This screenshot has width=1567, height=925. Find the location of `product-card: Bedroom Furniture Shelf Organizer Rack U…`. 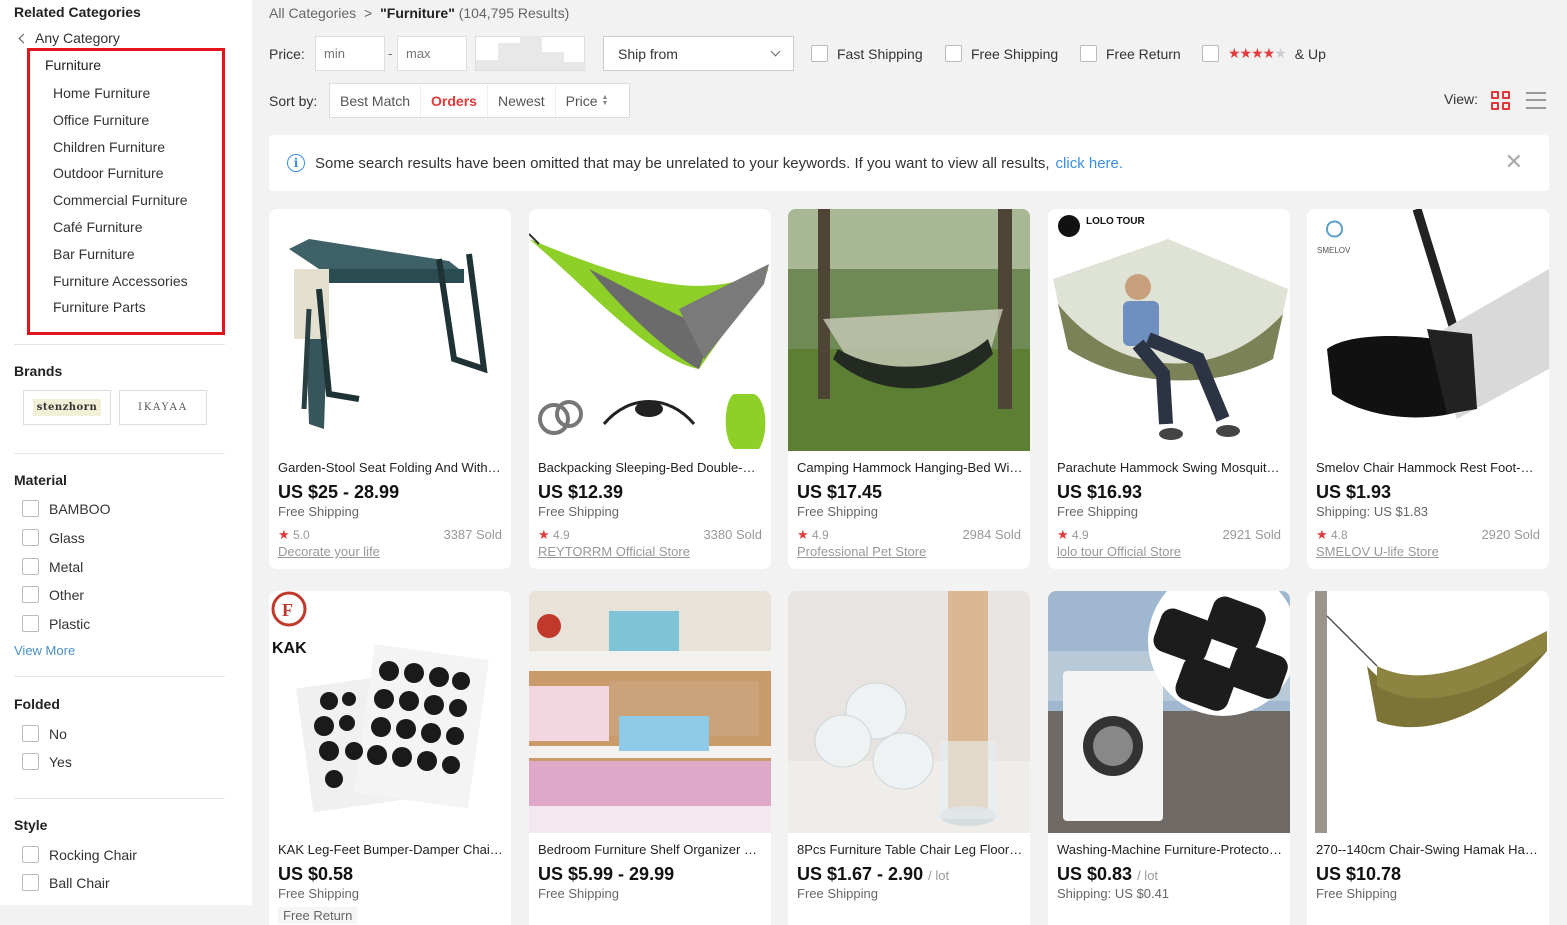

product-card: Bedroom Furniture Shelf Organizer Rack U… is located at coordinates (650, 758).